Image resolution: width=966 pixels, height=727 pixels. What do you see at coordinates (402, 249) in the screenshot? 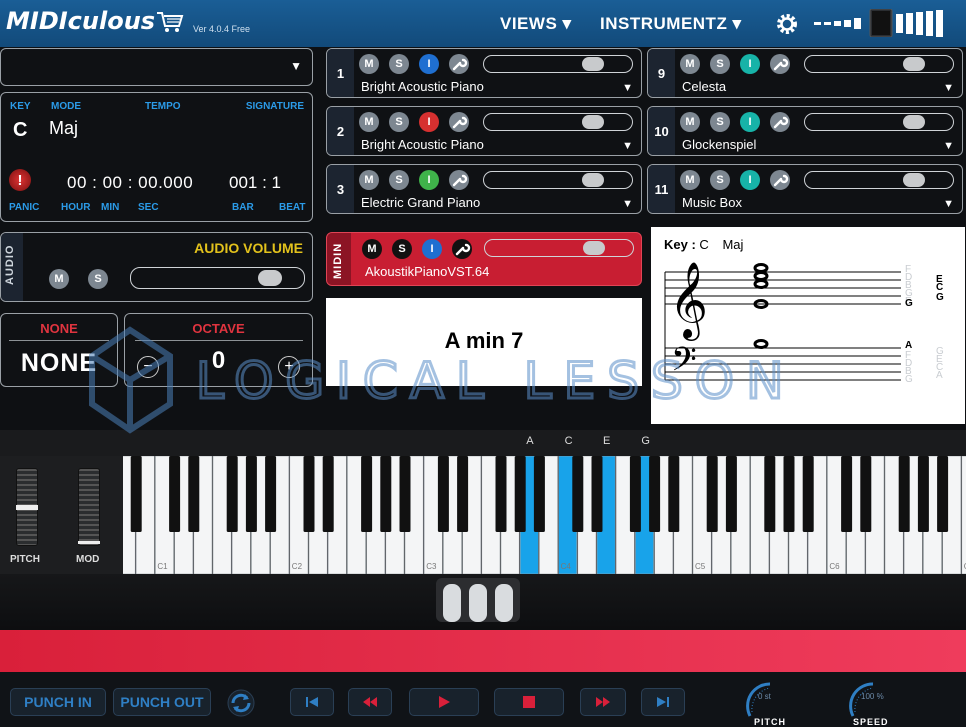
I see `midin-solo-button: S` at bounding box center [402, 249].